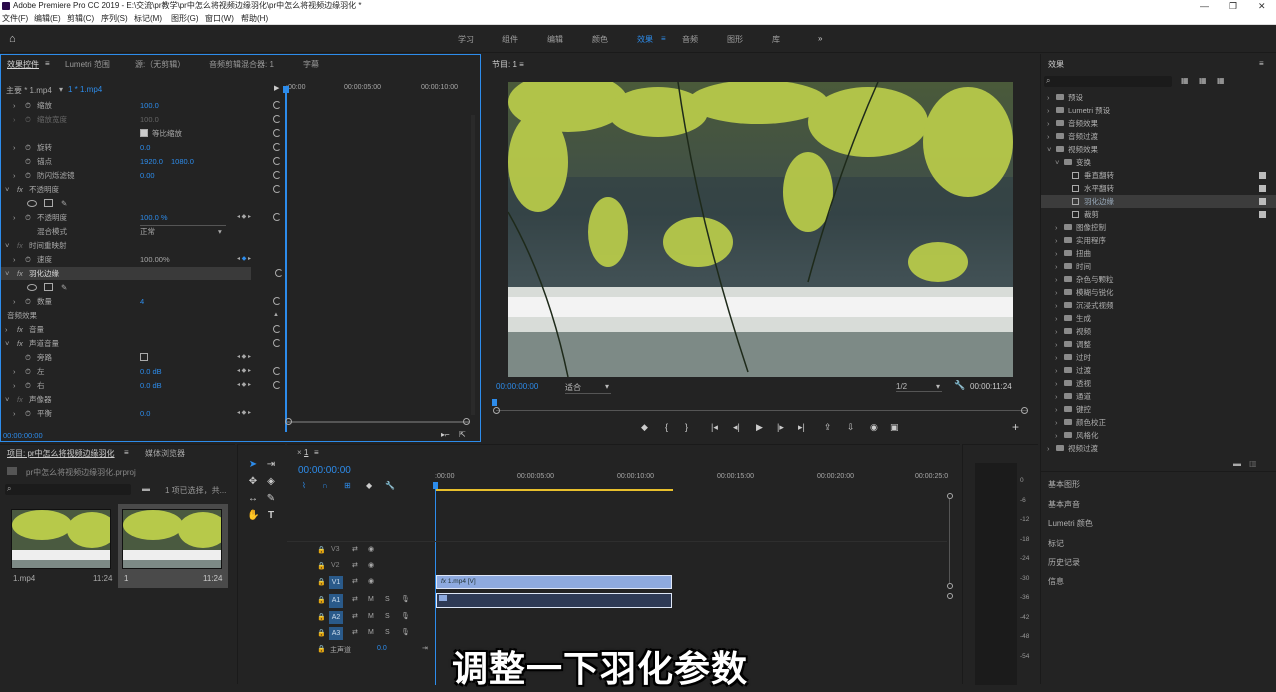  Describe the element at coordinates (165, 453) in the screenshot. I see `media-browser-tab: 媒体浏览器` at that location.